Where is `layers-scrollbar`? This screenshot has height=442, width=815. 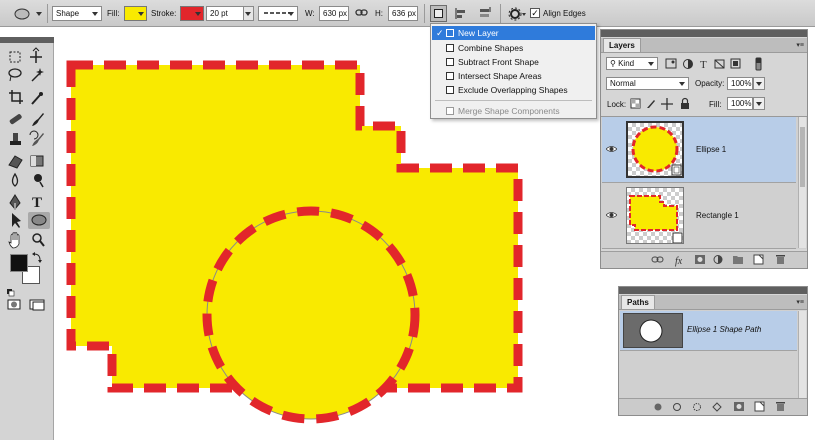
layers-scrollbar is located at coordinates (802, 182).